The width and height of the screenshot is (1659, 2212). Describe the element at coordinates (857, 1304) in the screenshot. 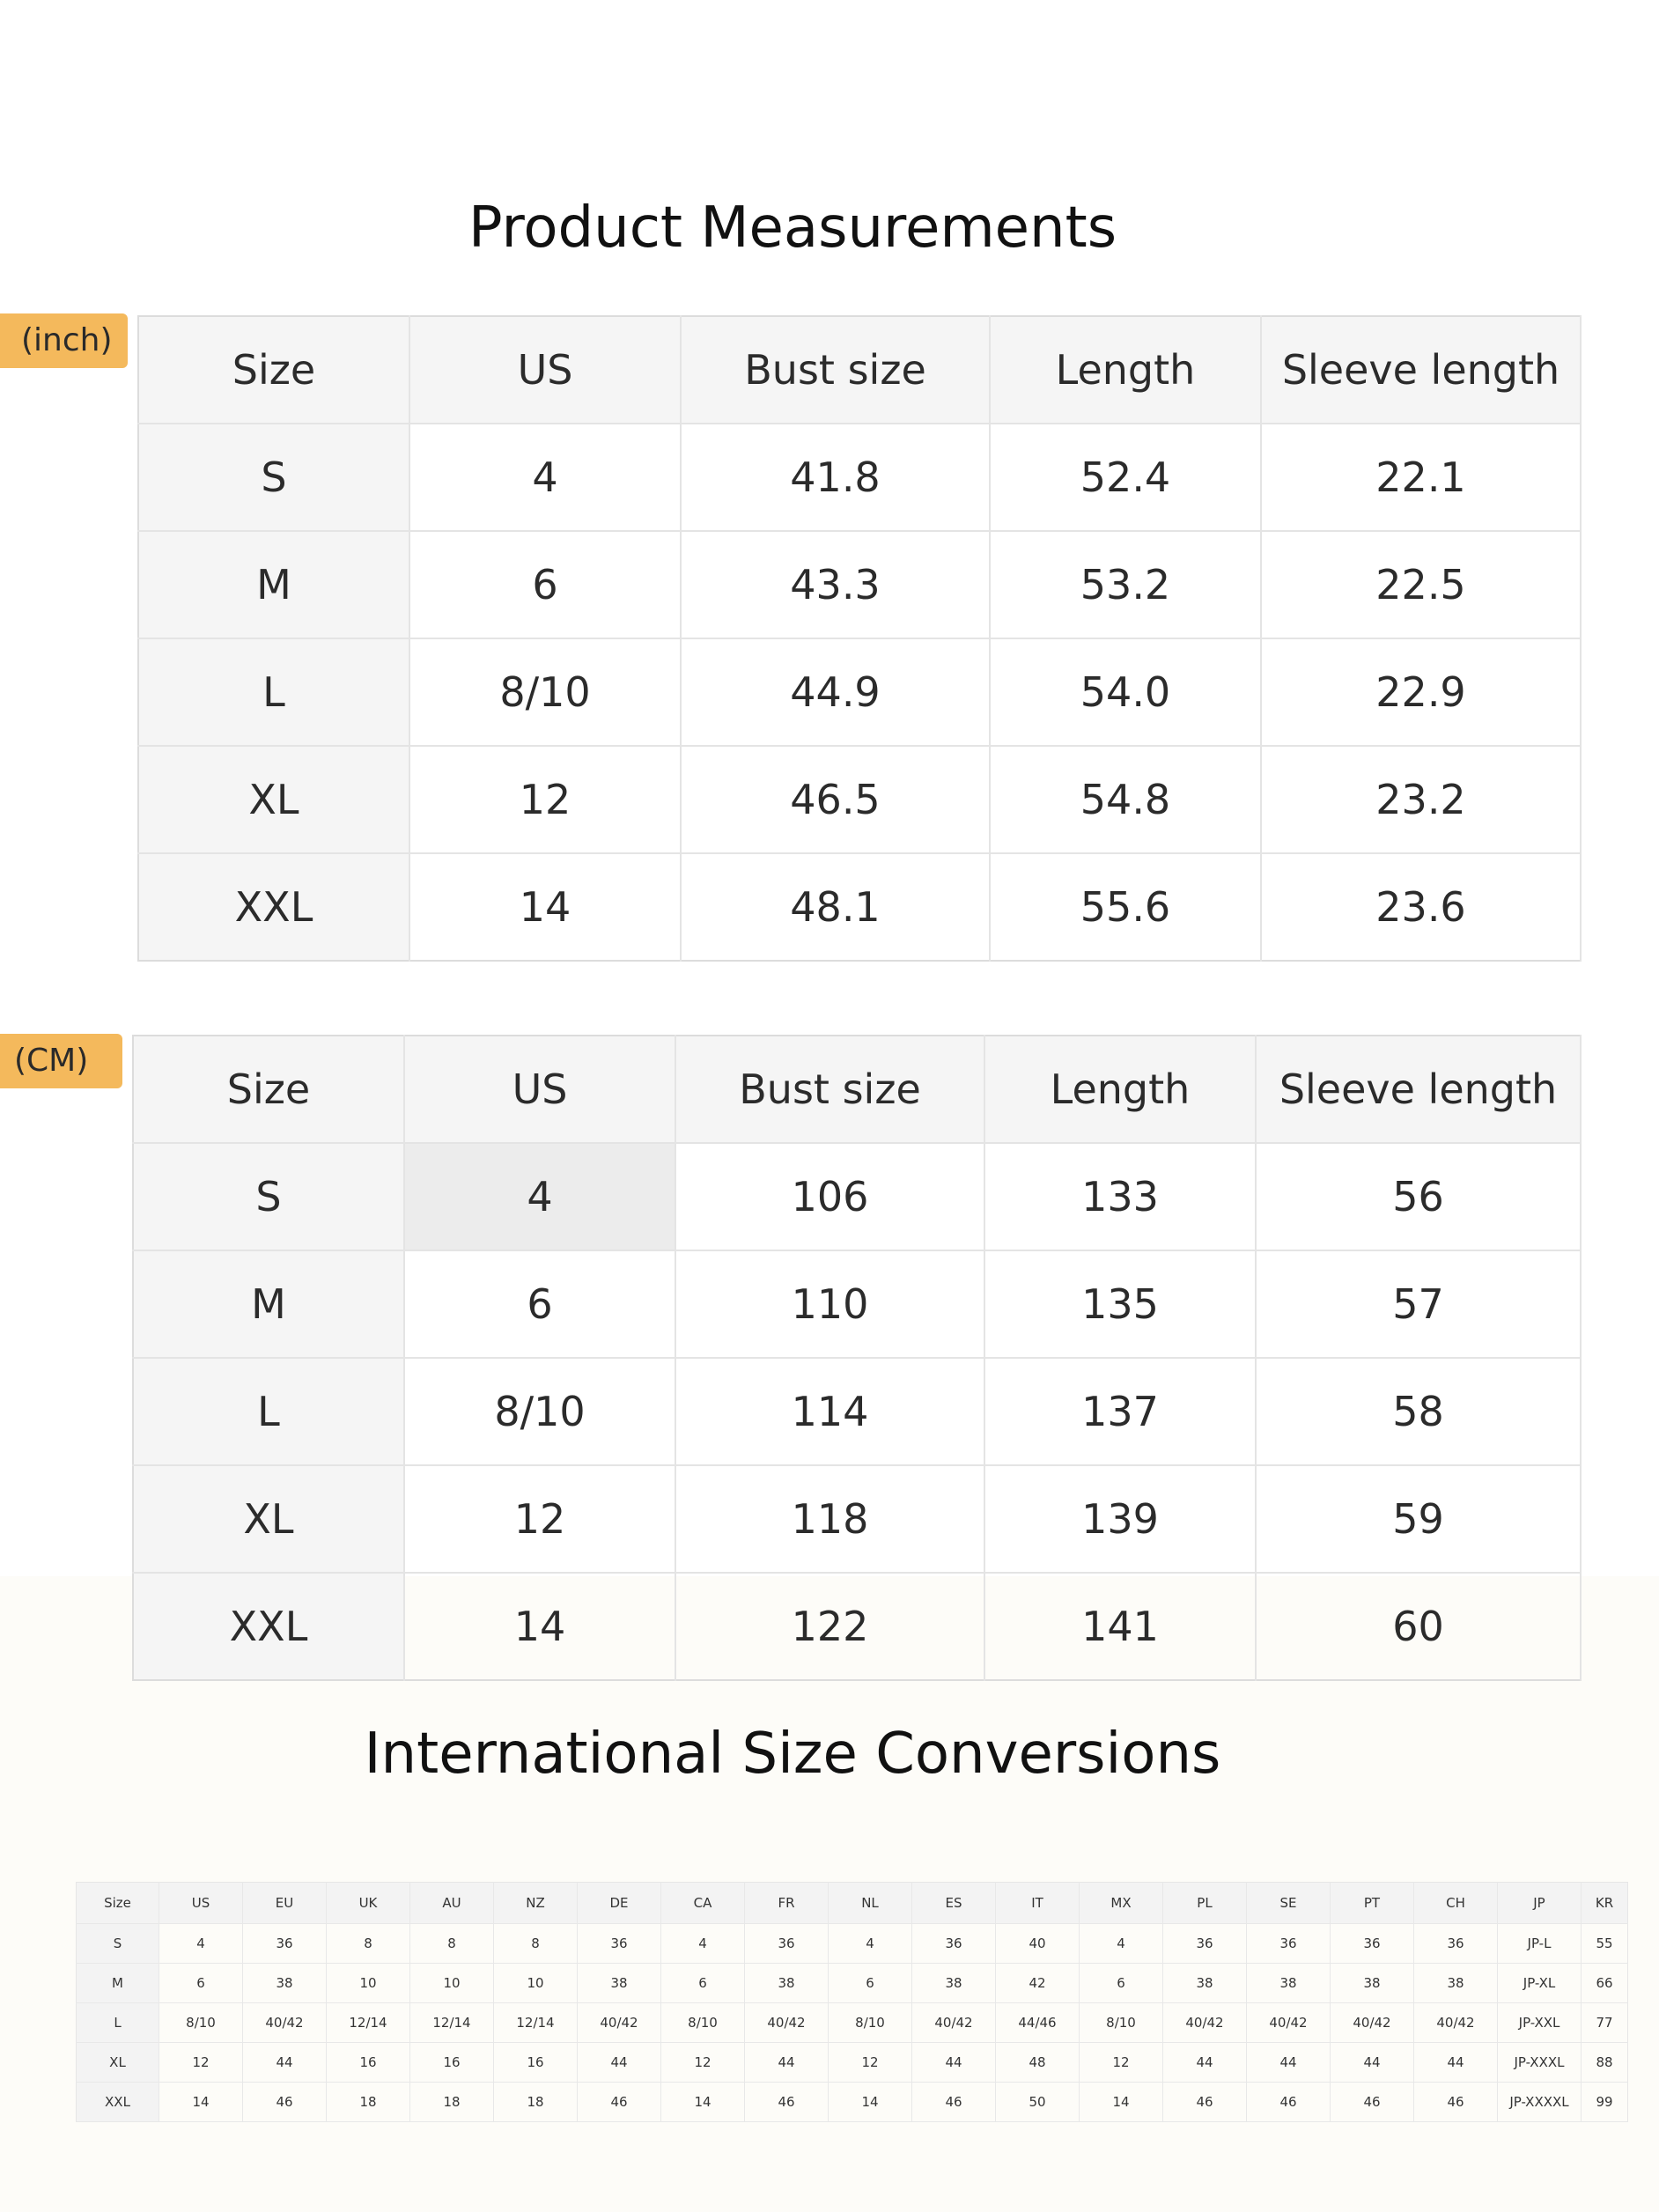

I see `table-row: M 6 110 135 57` at that location.